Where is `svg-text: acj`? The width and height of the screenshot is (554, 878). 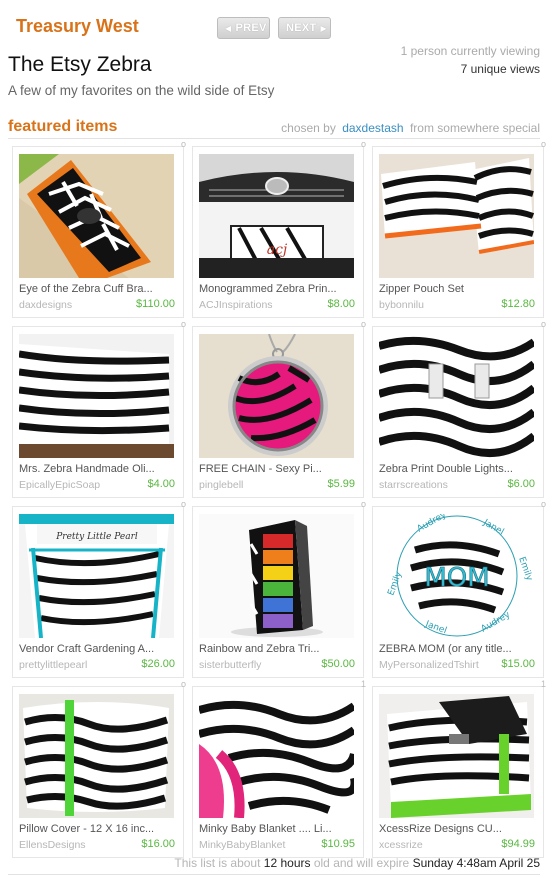 svg-text: acj is located at coordinates (277, 250).